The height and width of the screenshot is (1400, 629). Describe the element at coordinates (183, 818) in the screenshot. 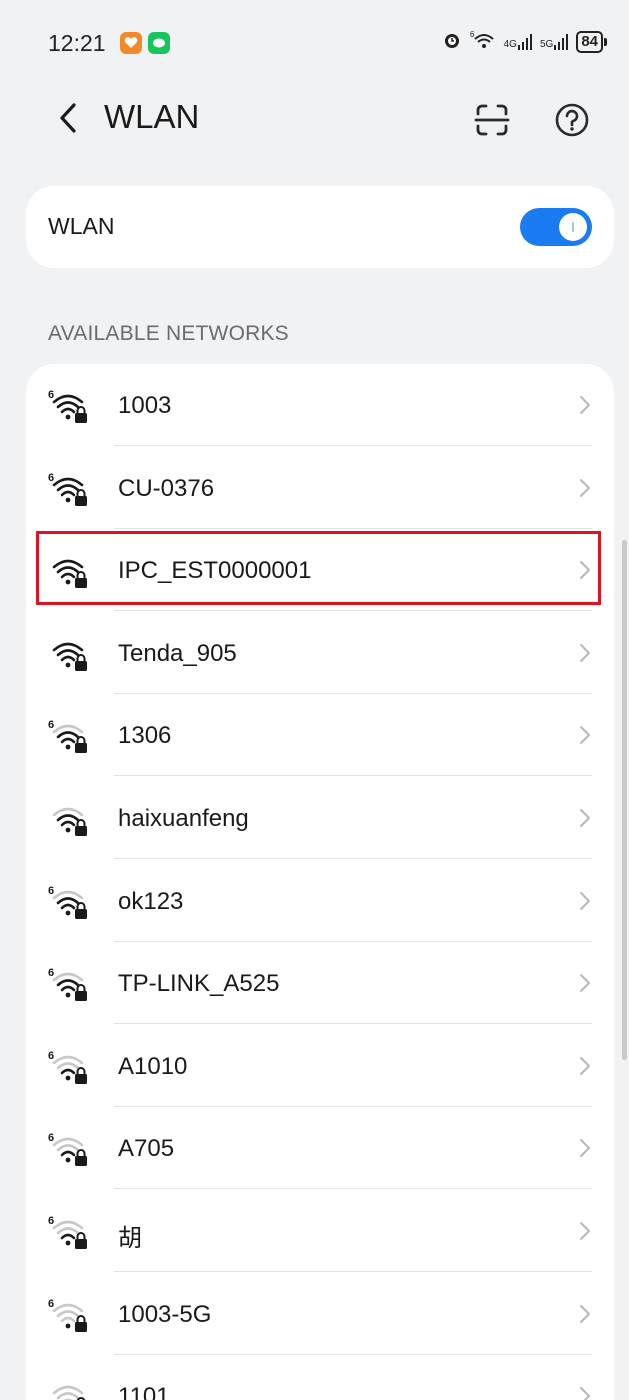

I see `network-name: haixuanfeng` at that location.